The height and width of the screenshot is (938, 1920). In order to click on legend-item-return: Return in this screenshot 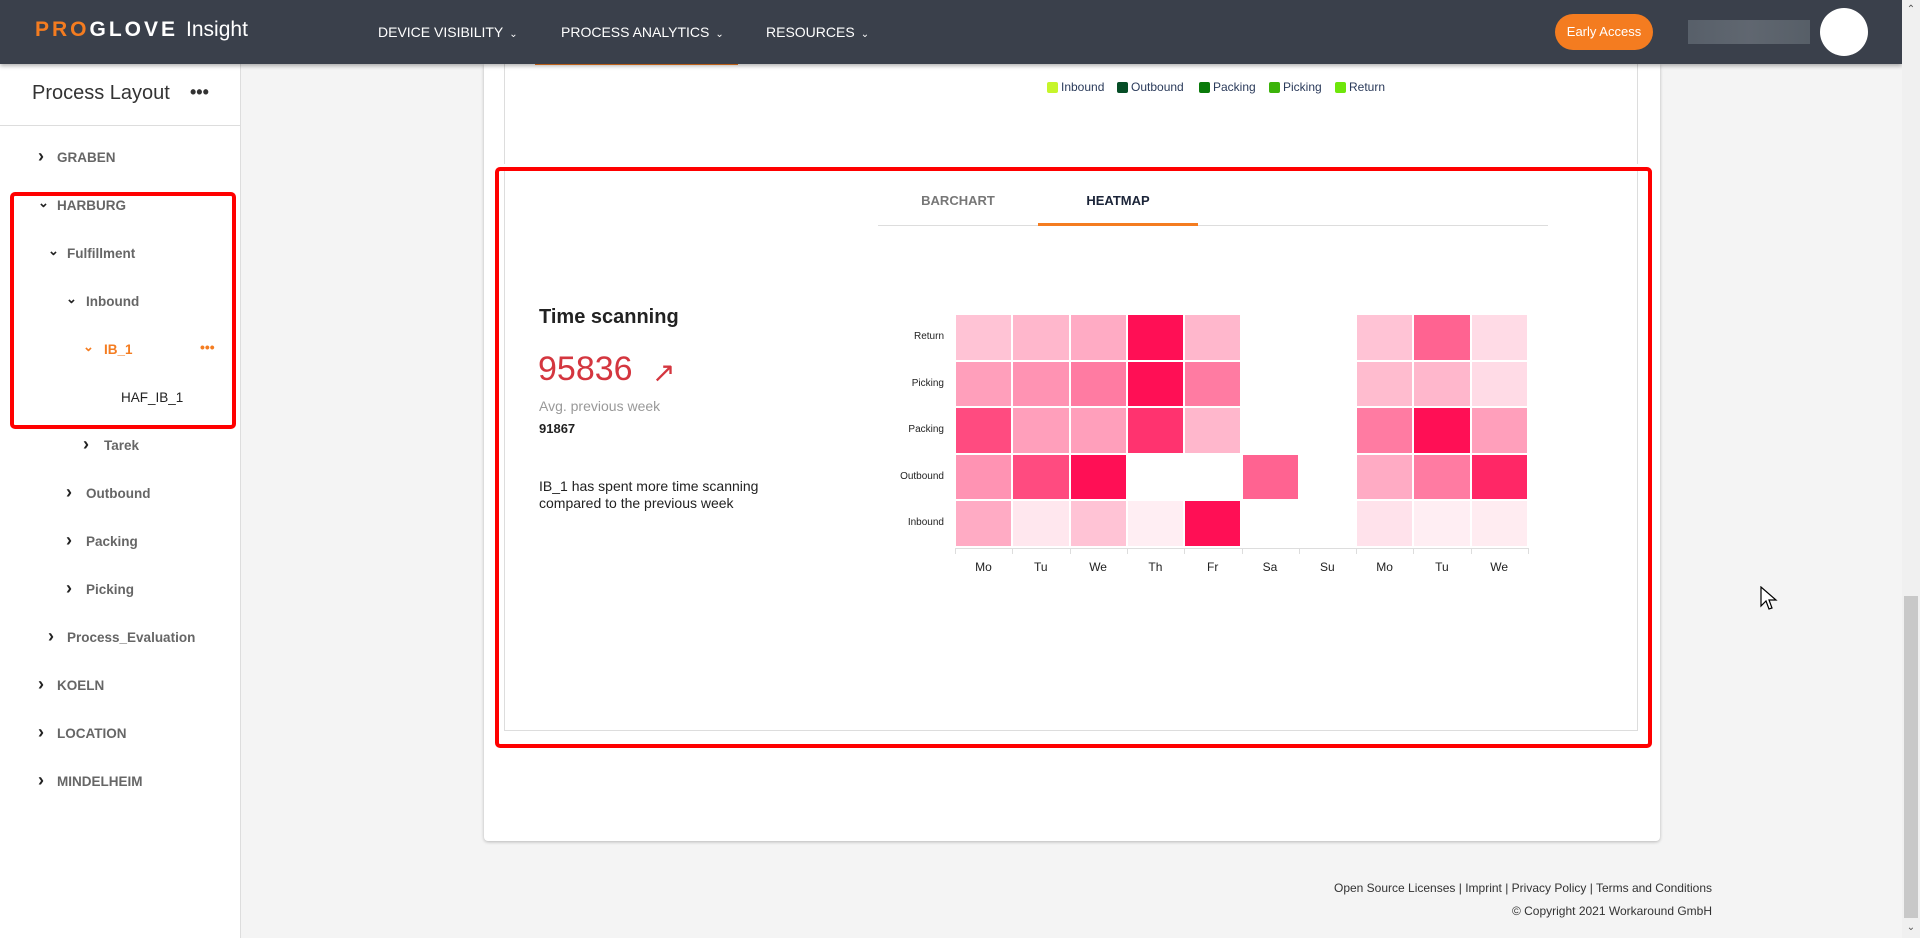, I will do `click(1360, 87)`.